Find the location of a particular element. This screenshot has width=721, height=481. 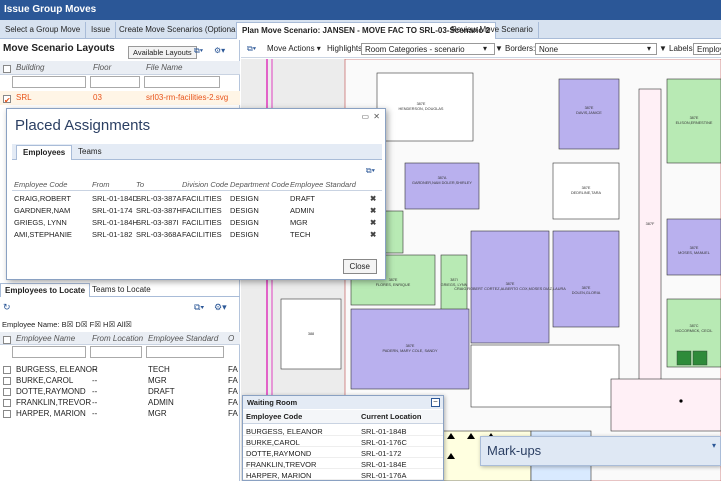

col-department-code: Department Code is located at coordinates (259, 184).